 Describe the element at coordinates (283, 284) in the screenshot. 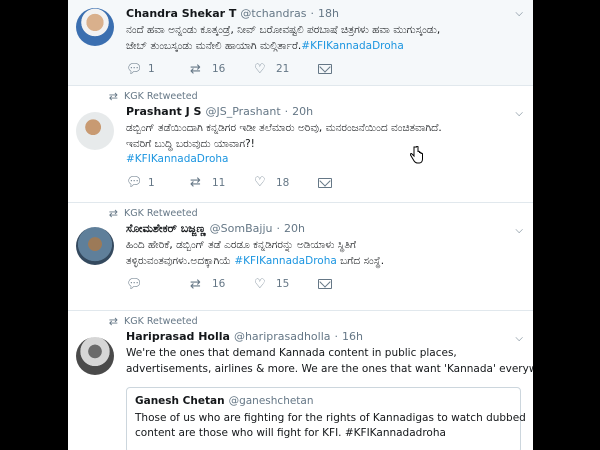

I see `like-count: 15` at that location.